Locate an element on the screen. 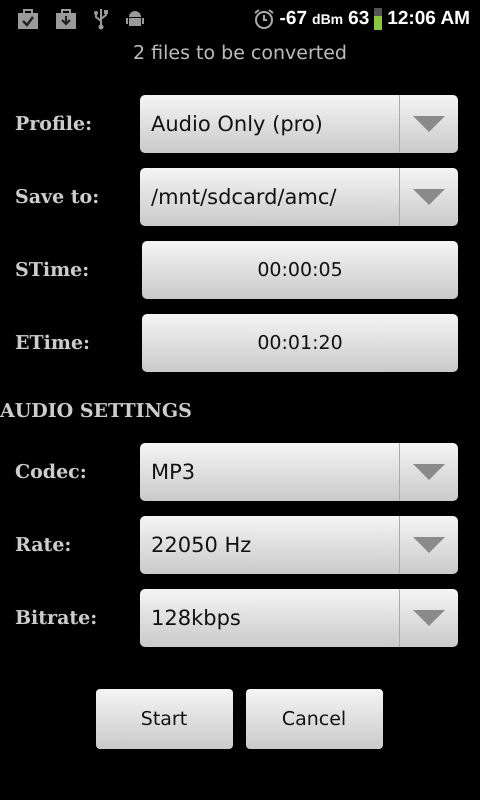 The height and width of the screenshot is (800, 480). clock-time: 12:06 AM is located at coordinates (428, 19).